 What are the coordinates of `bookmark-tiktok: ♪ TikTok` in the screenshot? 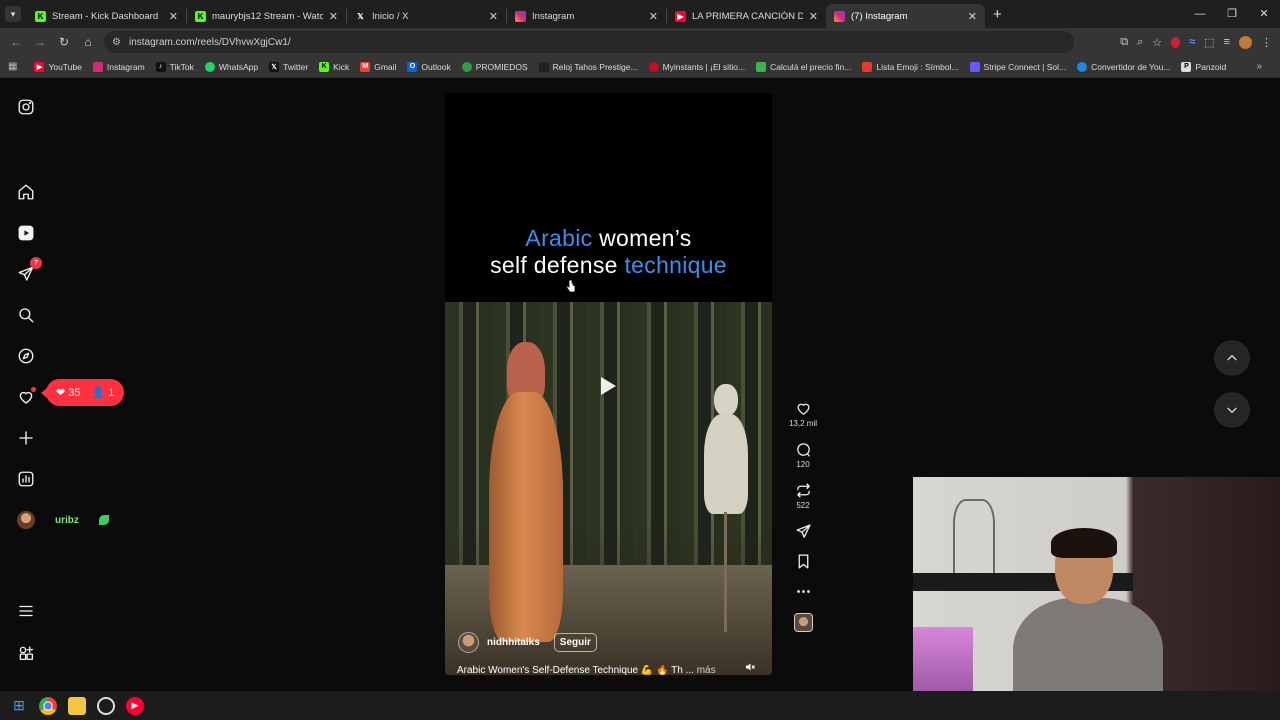 It's located at (174, 66).